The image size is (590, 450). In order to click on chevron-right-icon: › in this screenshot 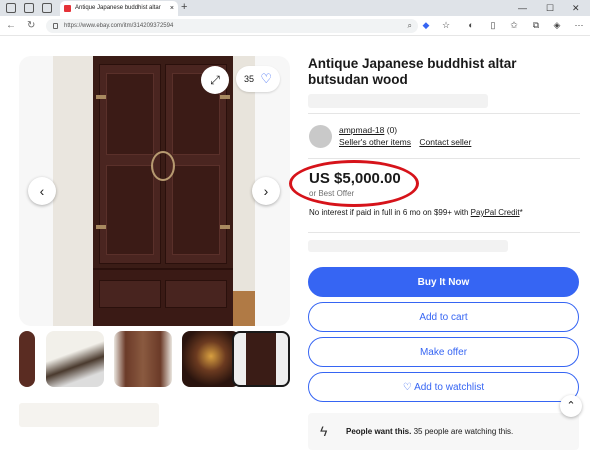, I will do `click(266, 191)`.